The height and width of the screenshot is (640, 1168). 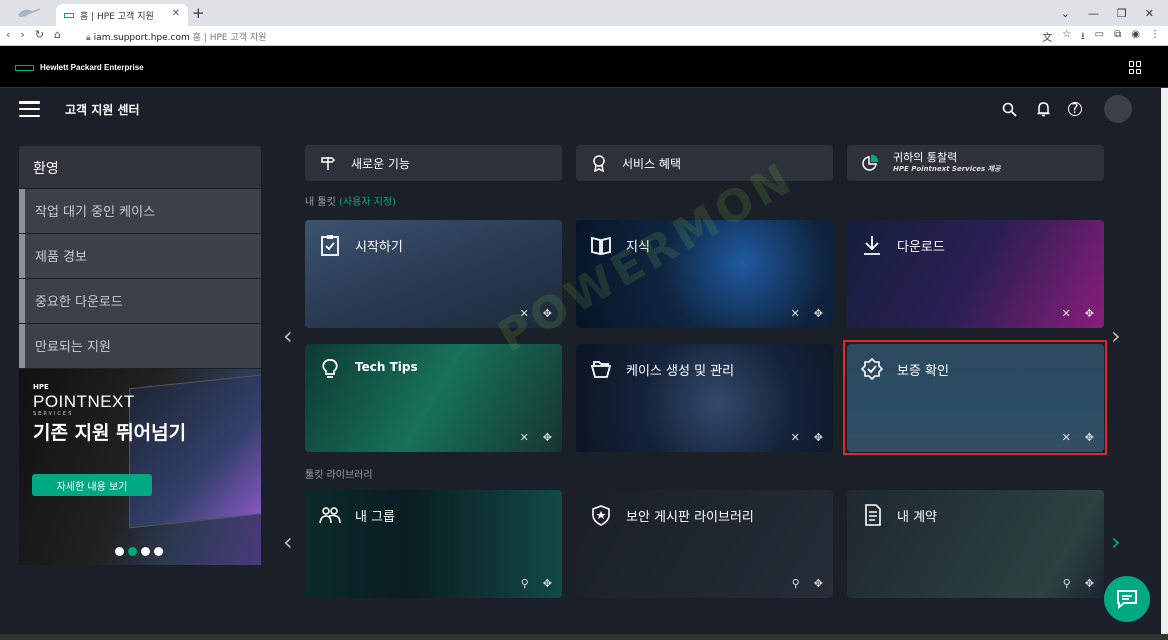 I want to click on sidebar-item-important-downloads: 중요한 다운로드, so click(x=140, y=301).